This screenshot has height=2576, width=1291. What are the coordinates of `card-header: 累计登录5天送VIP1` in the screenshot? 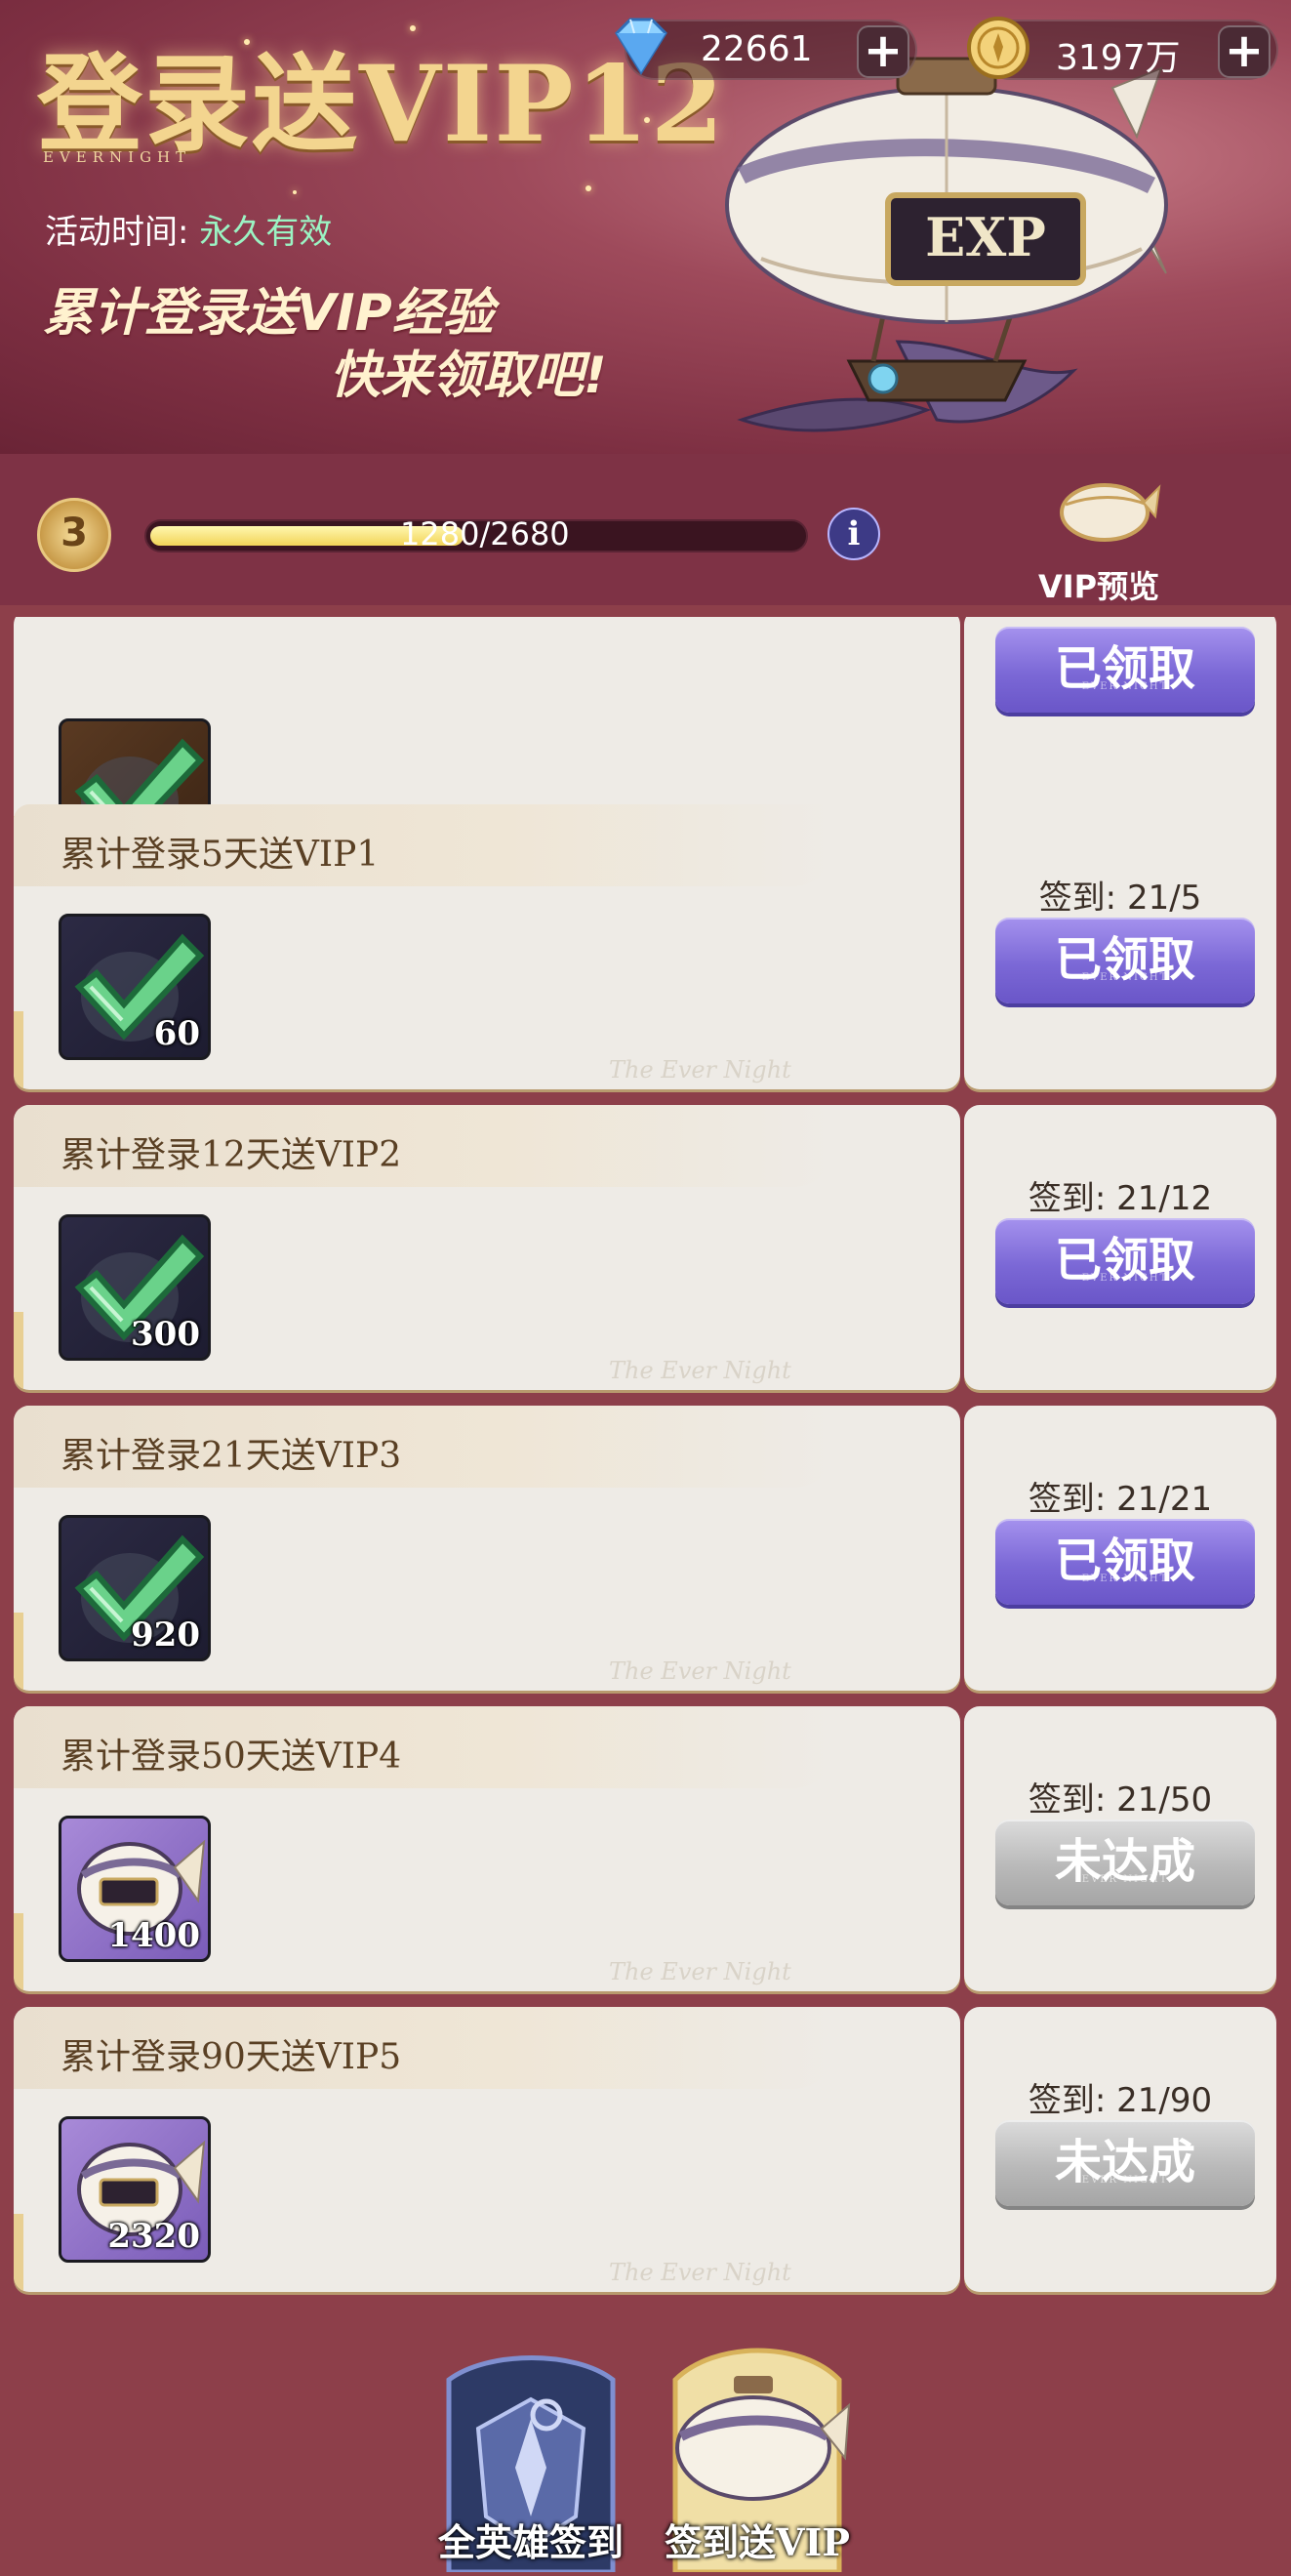 It's located at (424, 845).